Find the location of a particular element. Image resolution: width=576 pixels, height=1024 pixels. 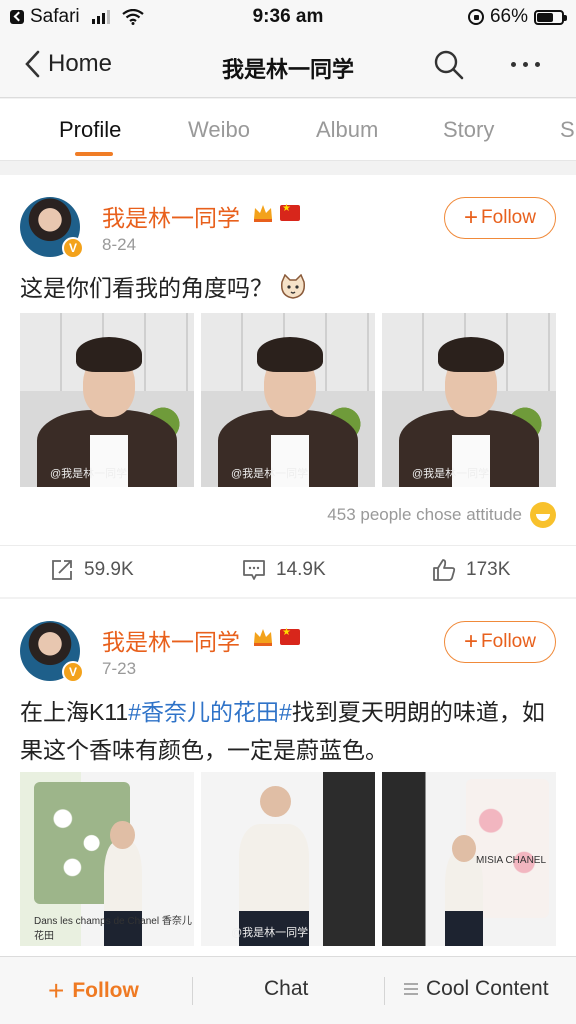

post-actions: 59.9K 14.9K 173K is located at coordinates (288, 571).